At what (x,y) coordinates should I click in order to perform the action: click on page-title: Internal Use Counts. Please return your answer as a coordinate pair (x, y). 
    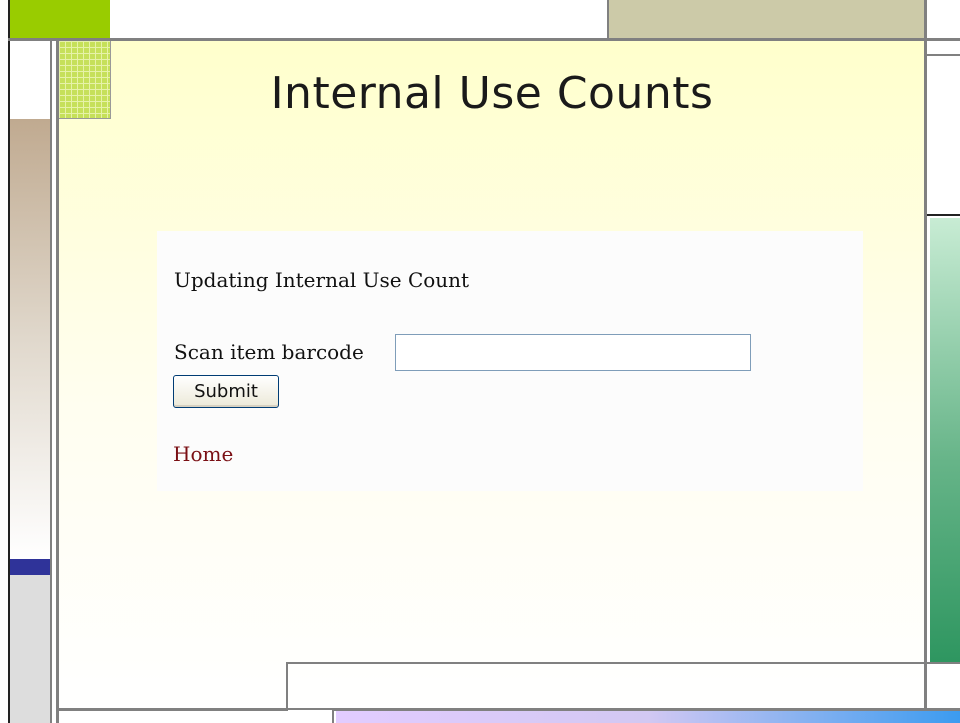
    Looking at the image, I should click on (492, 93).